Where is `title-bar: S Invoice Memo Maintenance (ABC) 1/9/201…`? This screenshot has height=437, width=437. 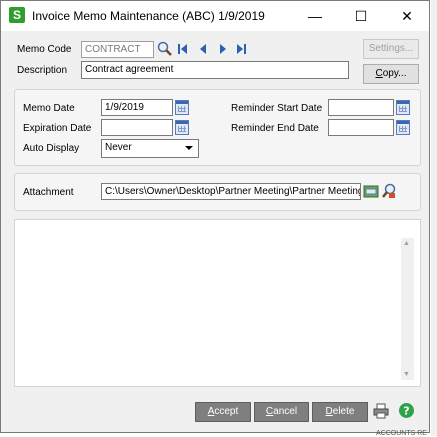
title-bar: S Invoice Memo Maintenance (ABC) 1/9/201… is located at coordinates (215, 16).